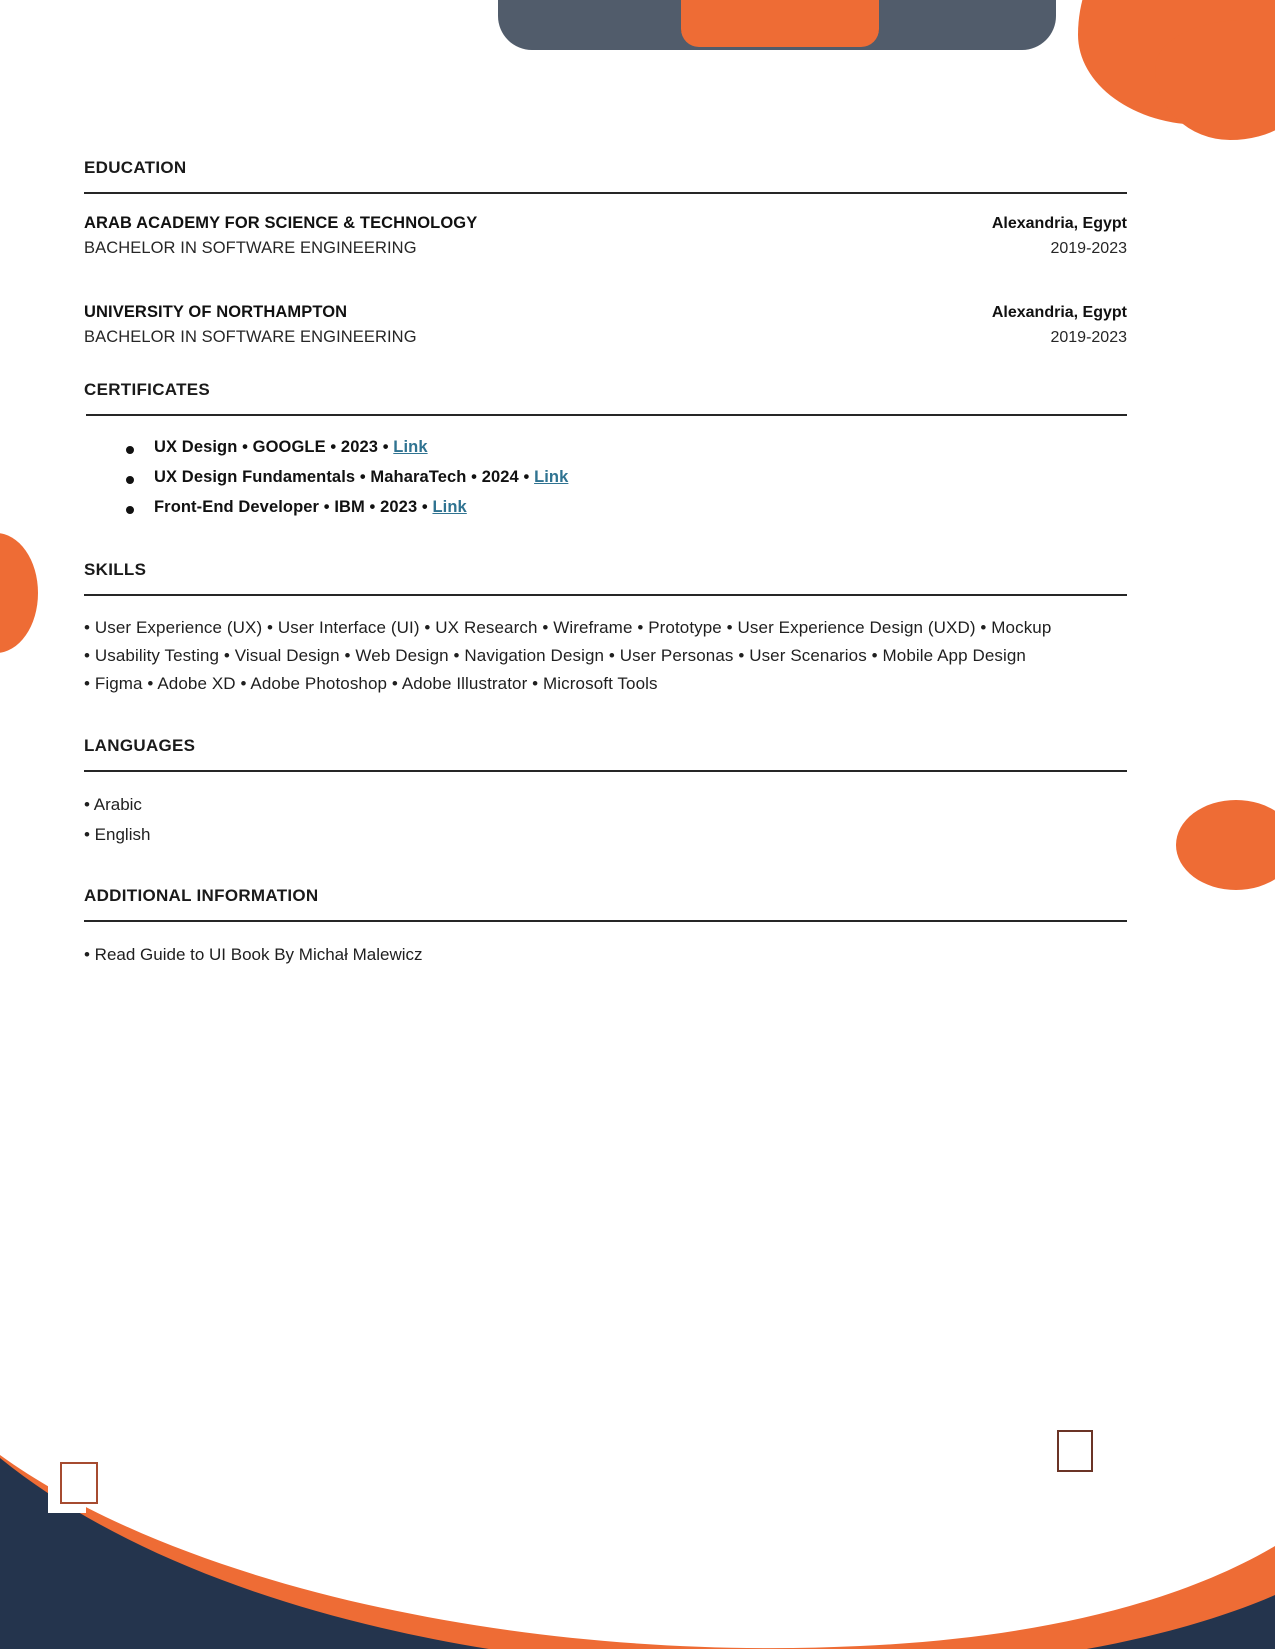  Describe the element at coordinates (605, 771) in the screenshot. I see `section-divider-languages` at that location.